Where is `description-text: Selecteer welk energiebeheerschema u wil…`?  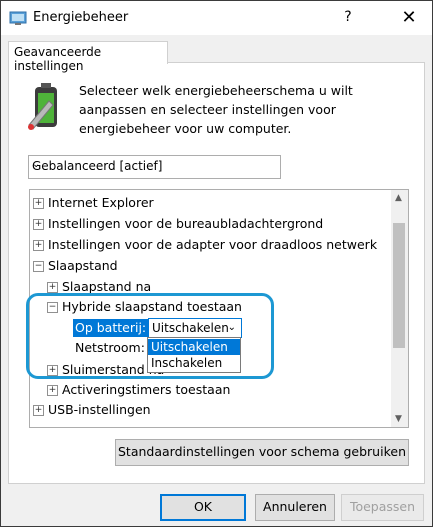 description-text: Selecteer welk energiebeheerschema u wil… is located at coordinates (216, 109).